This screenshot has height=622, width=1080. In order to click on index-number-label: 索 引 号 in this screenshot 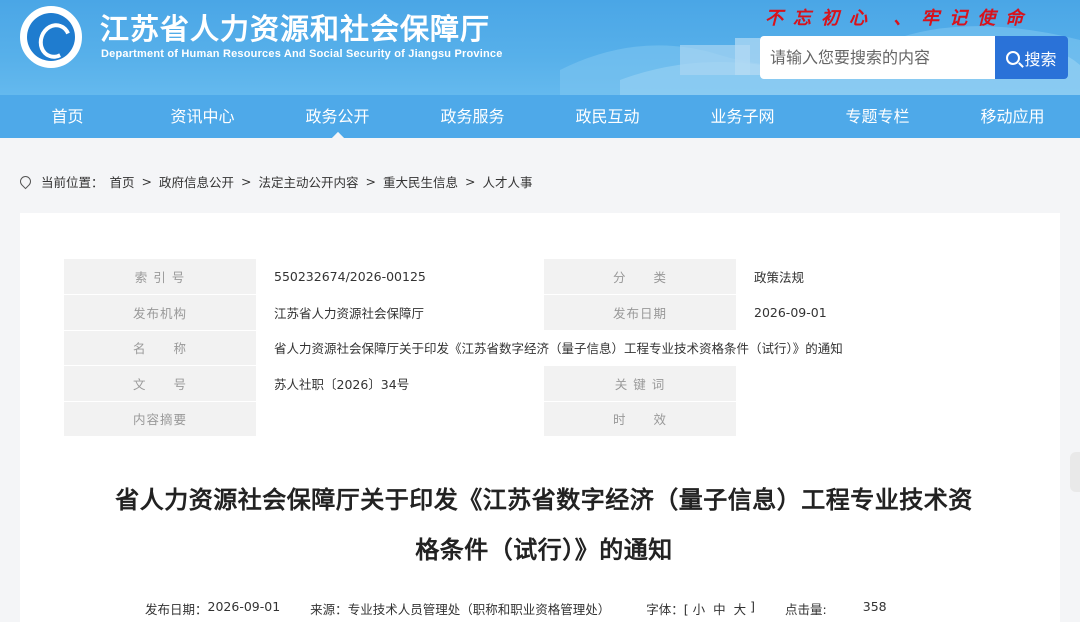, I will do `click(160, 277)`.